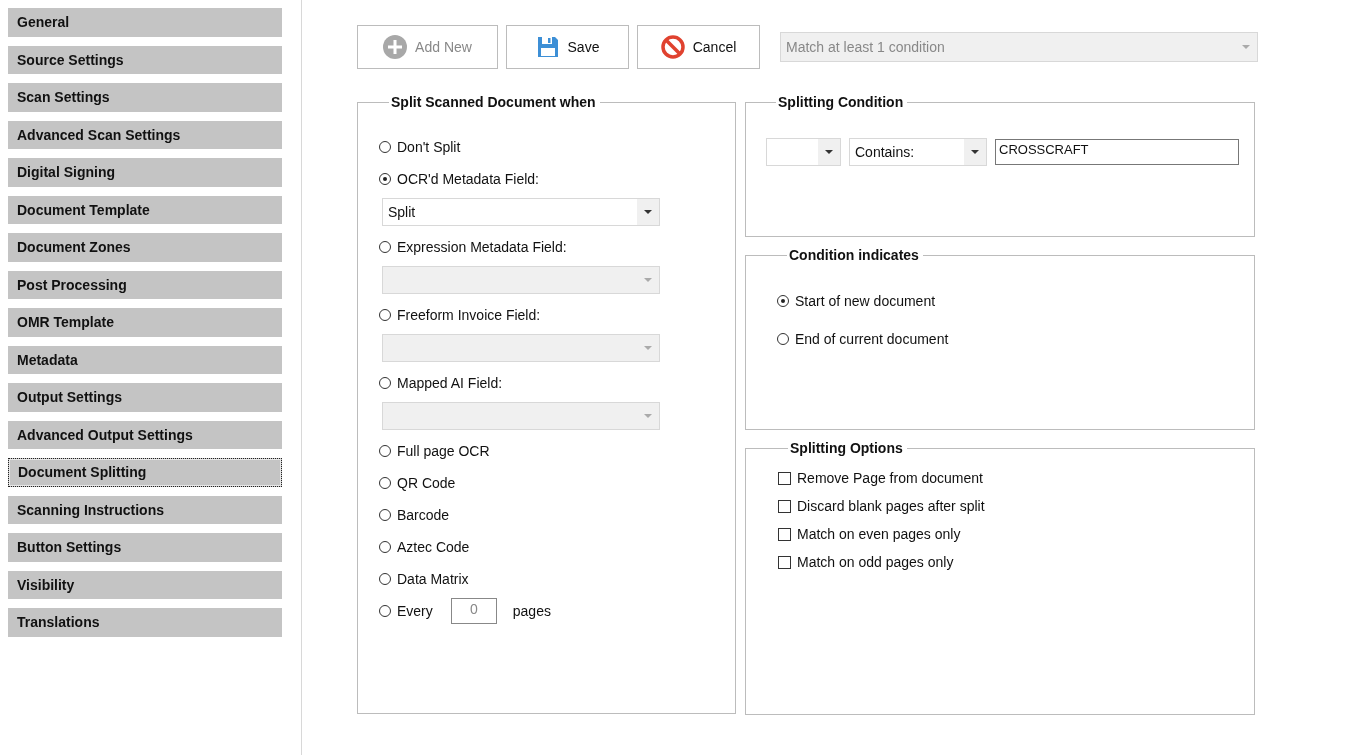 The width and height of the screenshot is (1359, 755). Describe the element at coordinates (672, 47) in the screenshot. I see `prohibited-icon` at that location.